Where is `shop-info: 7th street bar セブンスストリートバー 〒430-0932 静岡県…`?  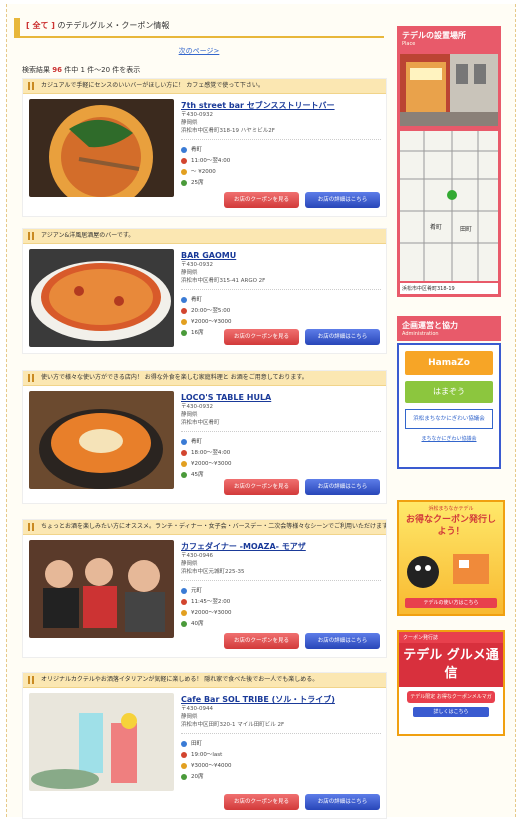
shop-info: 7th street bar セブンスストリートバー 〒430-0932 静岡県… is located at coordinates (281, 144).